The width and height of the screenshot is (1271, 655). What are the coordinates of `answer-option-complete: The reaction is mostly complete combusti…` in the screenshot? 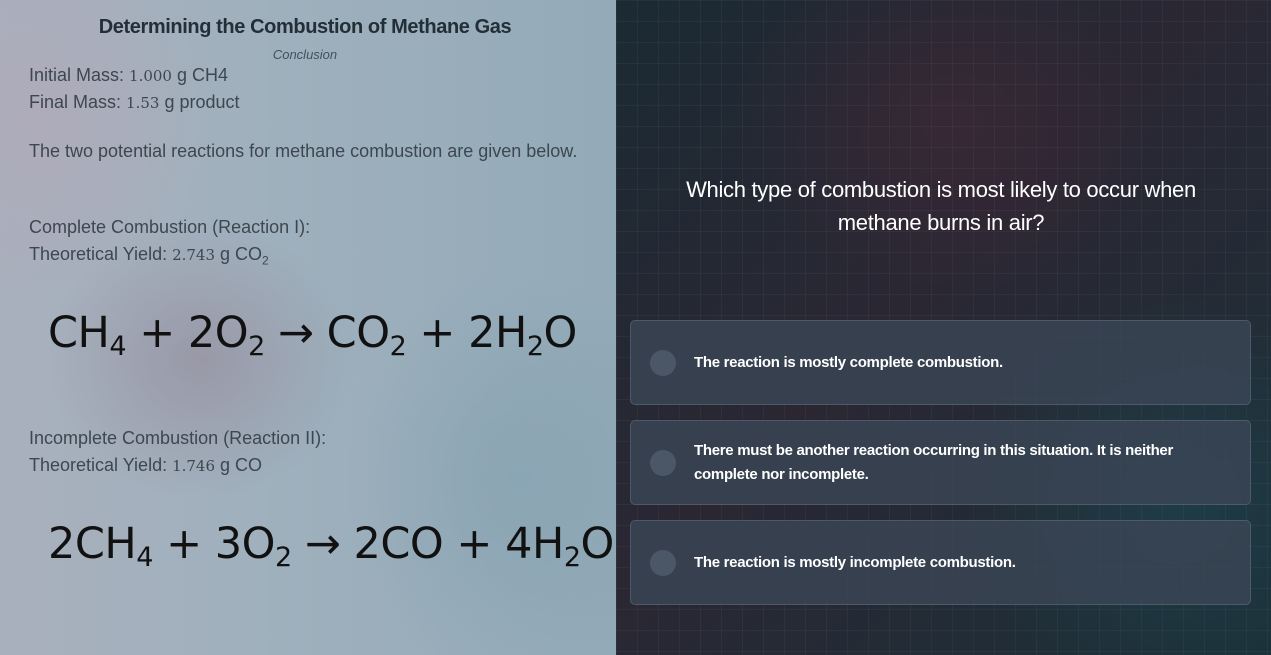 It's located at (940, 362).